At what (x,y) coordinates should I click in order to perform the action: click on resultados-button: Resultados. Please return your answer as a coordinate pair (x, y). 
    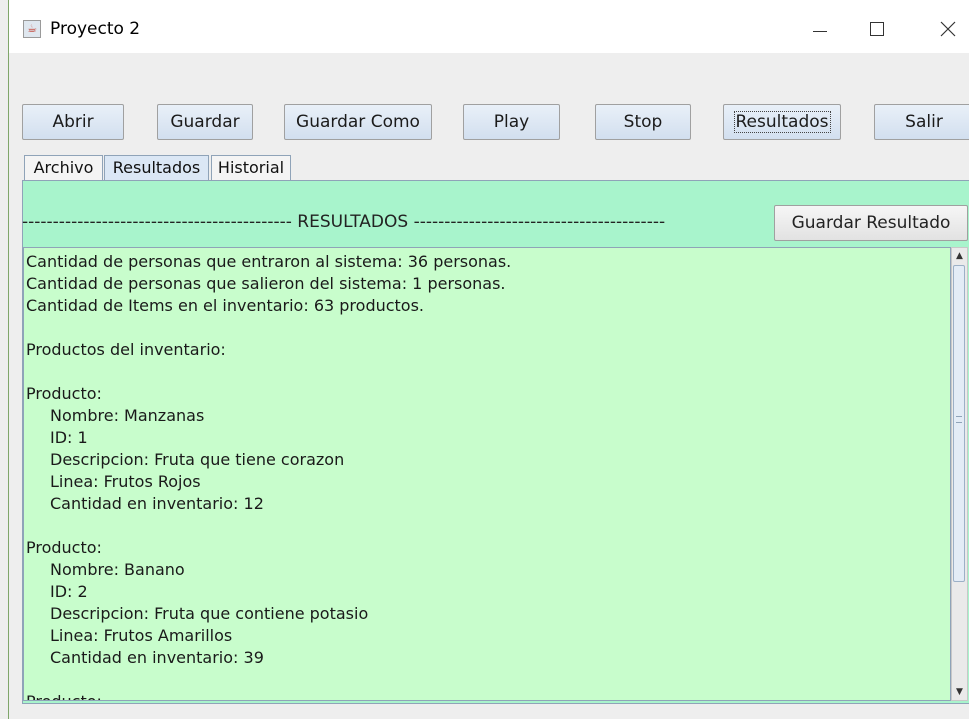
    Looking at the image, I should click on (782, 122).